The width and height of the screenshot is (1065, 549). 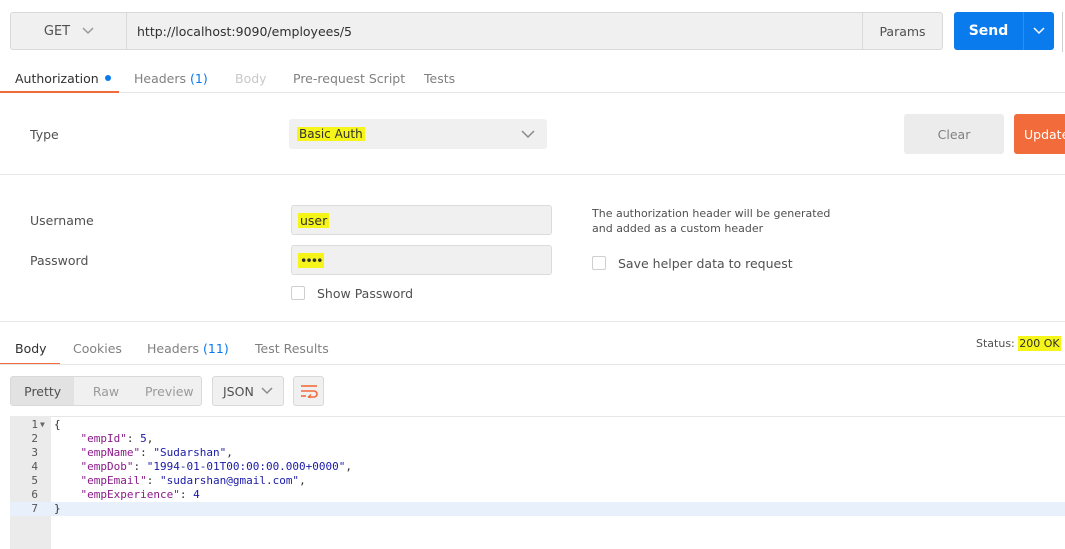 What do you see at coordinates (314, 220) in the screenshot?
I see `username-value: user` at bounding box center [314, 220].